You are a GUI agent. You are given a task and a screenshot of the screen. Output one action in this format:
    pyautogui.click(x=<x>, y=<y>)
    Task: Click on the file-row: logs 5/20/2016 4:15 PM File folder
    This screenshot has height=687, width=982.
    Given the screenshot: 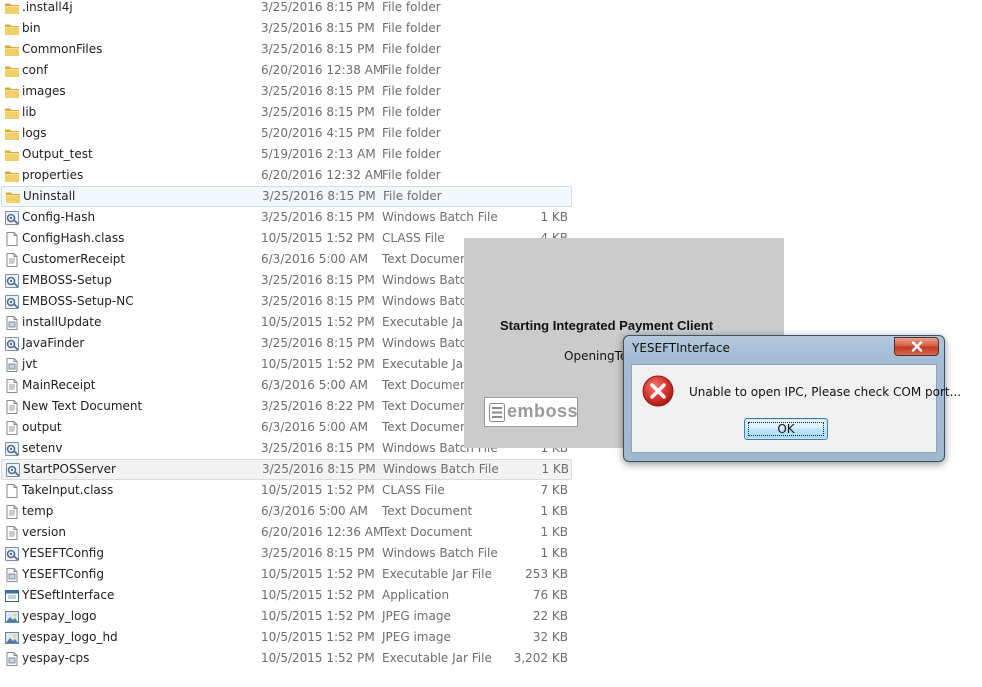 What is the action you would take?
    pyautogui.click(x=286, y=133)
    